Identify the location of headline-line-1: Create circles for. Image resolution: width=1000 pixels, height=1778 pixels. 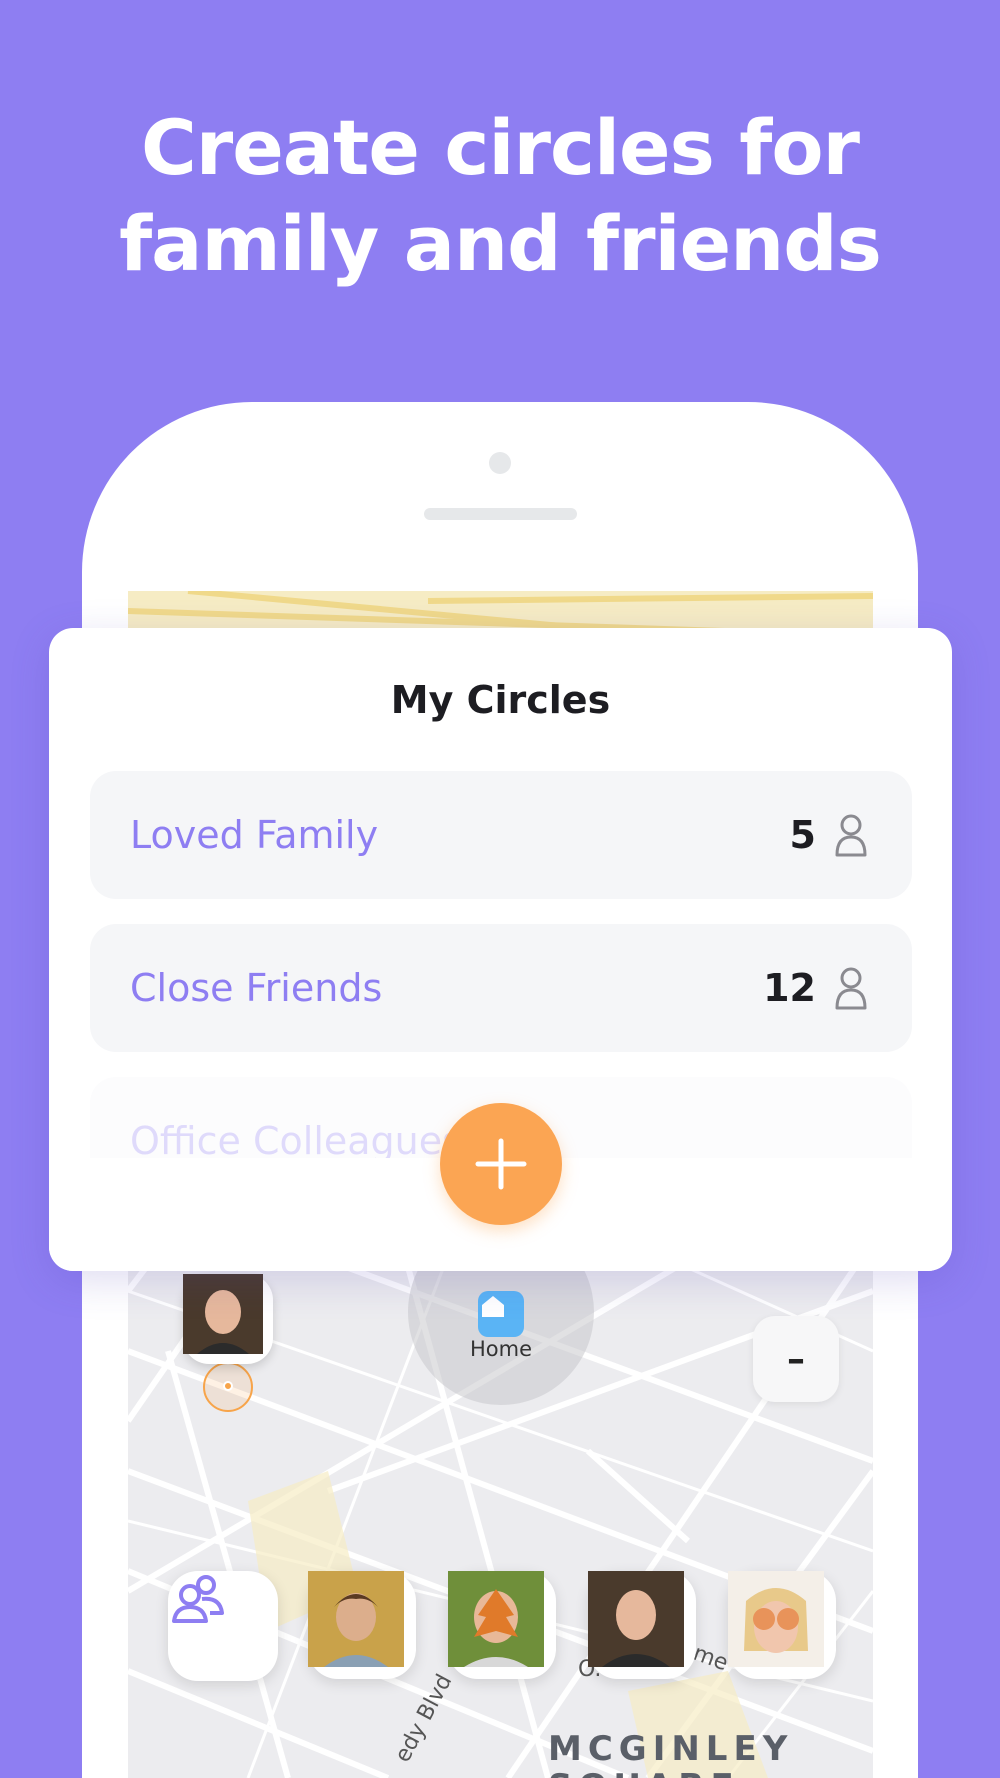
(500, 147).